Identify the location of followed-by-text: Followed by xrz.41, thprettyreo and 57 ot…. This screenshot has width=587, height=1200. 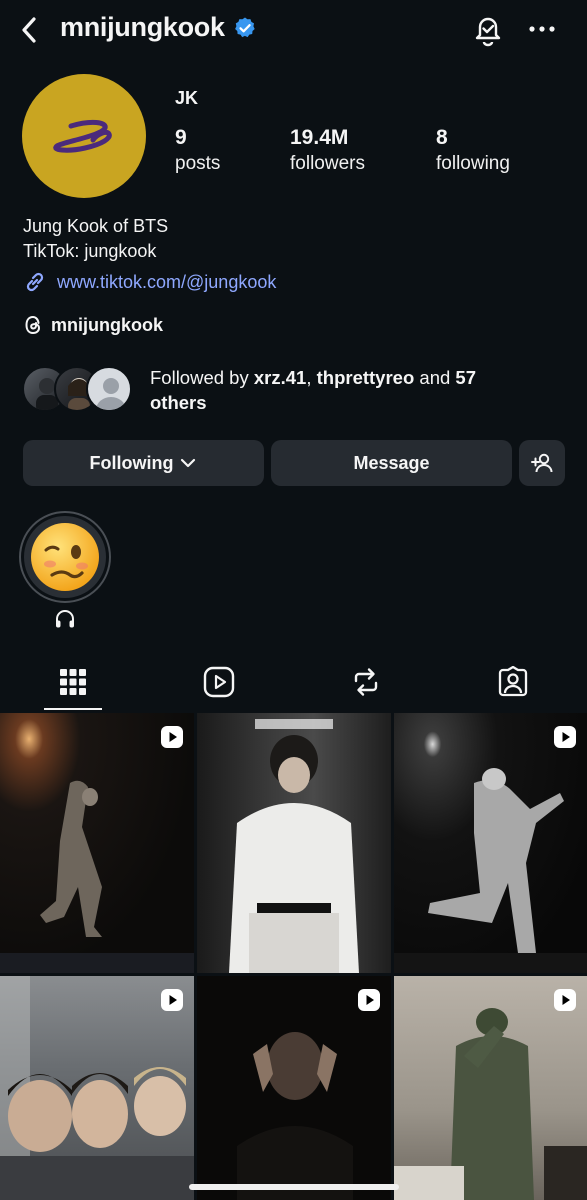
(360, 390).